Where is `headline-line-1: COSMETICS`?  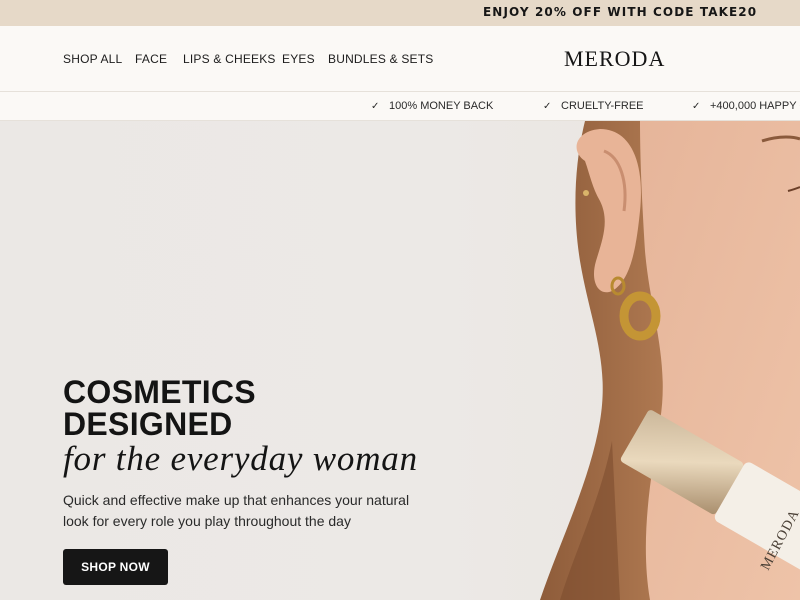
headline-line-1: COSMETICS is located at coordinates (159, 392).